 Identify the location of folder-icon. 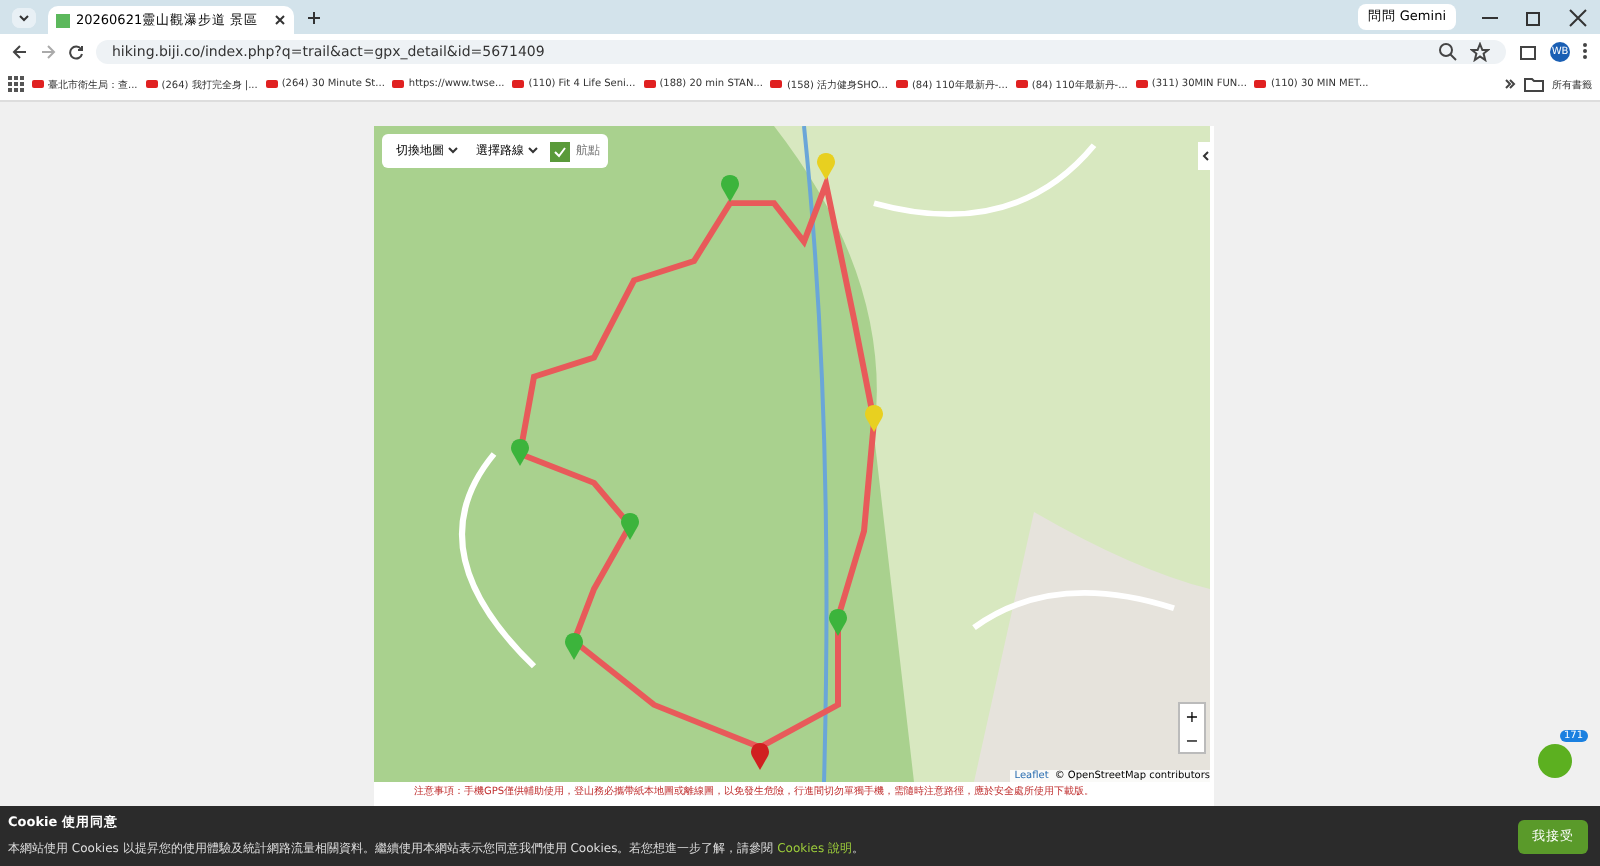
(1534, 84).